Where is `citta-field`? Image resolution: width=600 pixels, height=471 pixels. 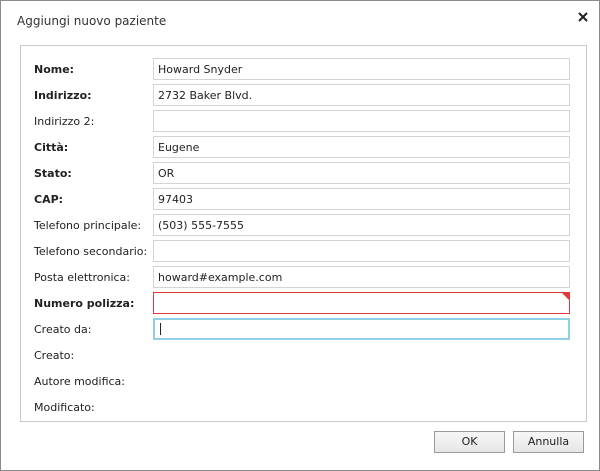
citta-field is located at coordinates (361, 147).